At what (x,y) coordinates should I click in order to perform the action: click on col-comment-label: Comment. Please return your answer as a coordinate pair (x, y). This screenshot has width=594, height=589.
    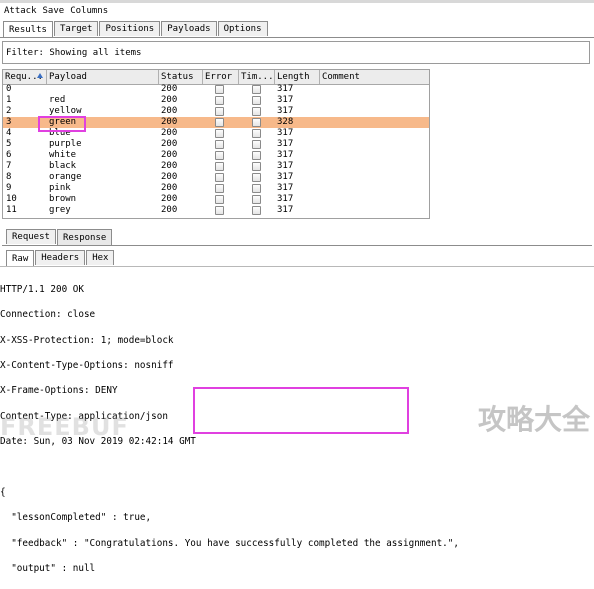
    Looking at the image, I should click on (341, 77).